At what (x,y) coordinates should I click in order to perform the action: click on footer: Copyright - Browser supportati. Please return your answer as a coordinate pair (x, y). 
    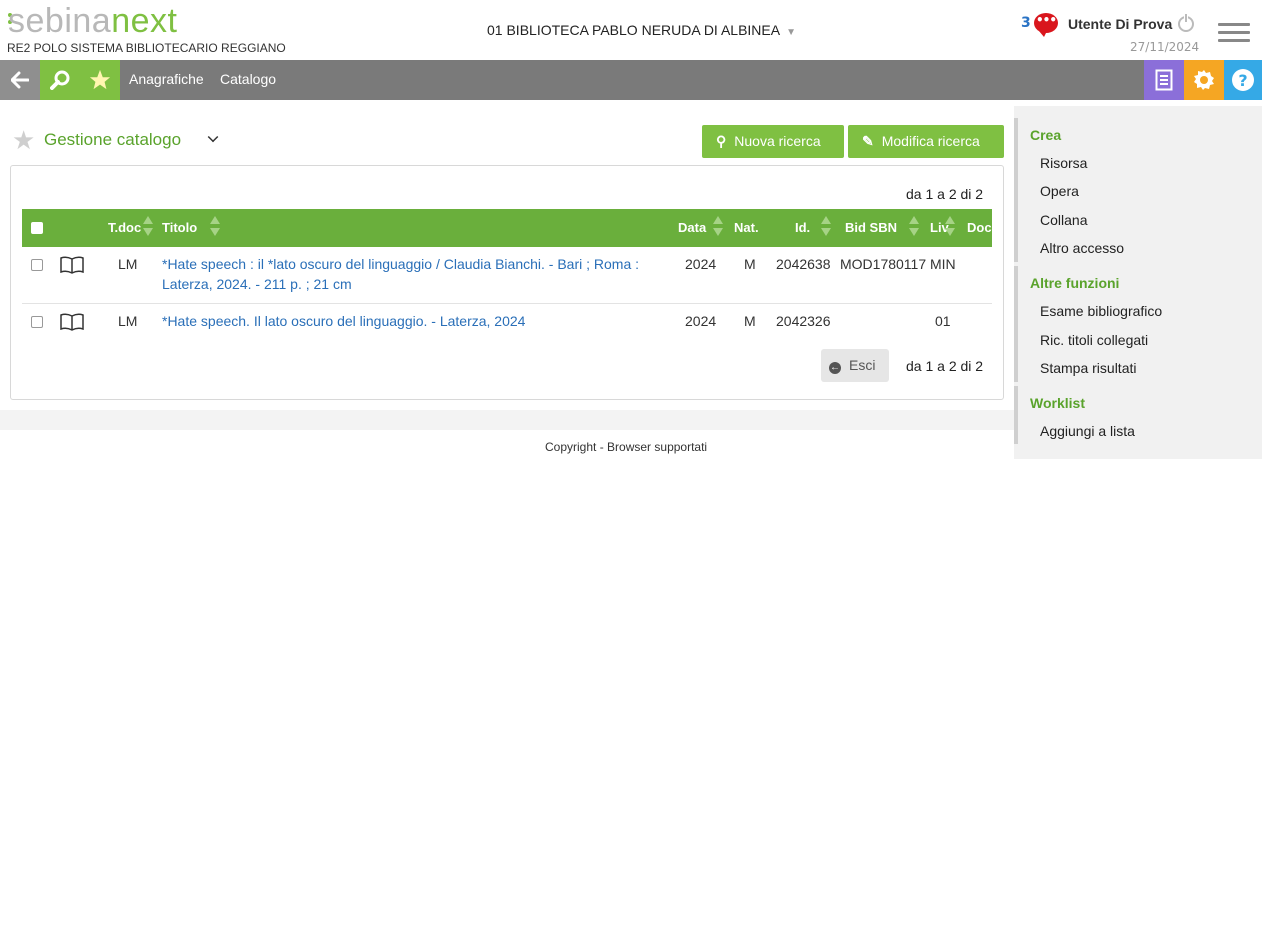
    Looking at the image, I should click on (626, 447).